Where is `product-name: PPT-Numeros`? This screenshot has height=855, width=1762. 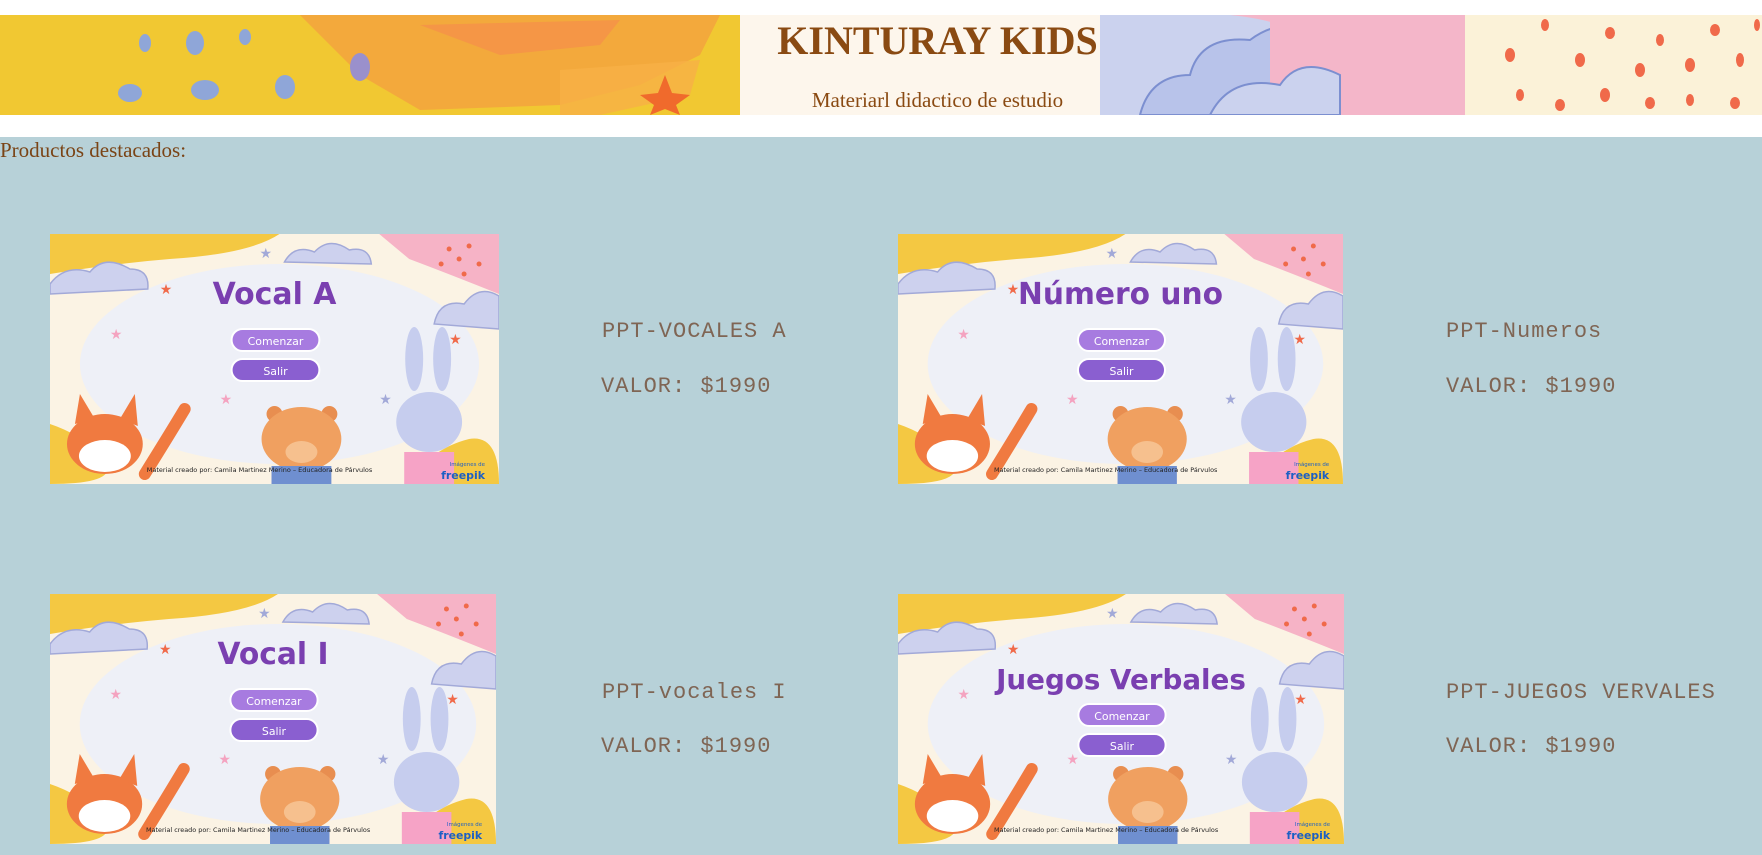
product-name: PPT-Numeros is located at coordinates (1524, 331).